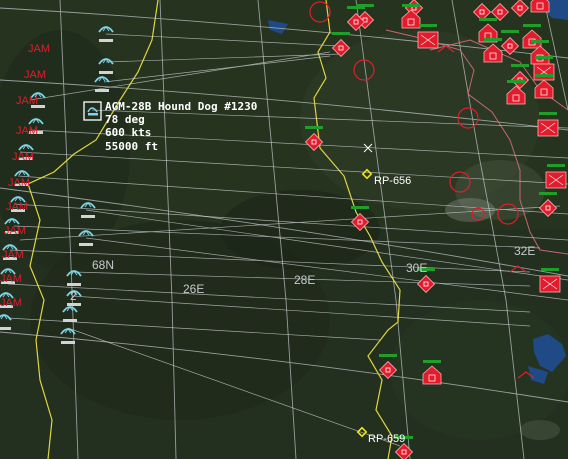 Image resolution: width=568 pixels, height=459 pixels. Describe the element at coordinates (125, 119) in the screenshot. I see `unit-heading: 78 deg` at that location.